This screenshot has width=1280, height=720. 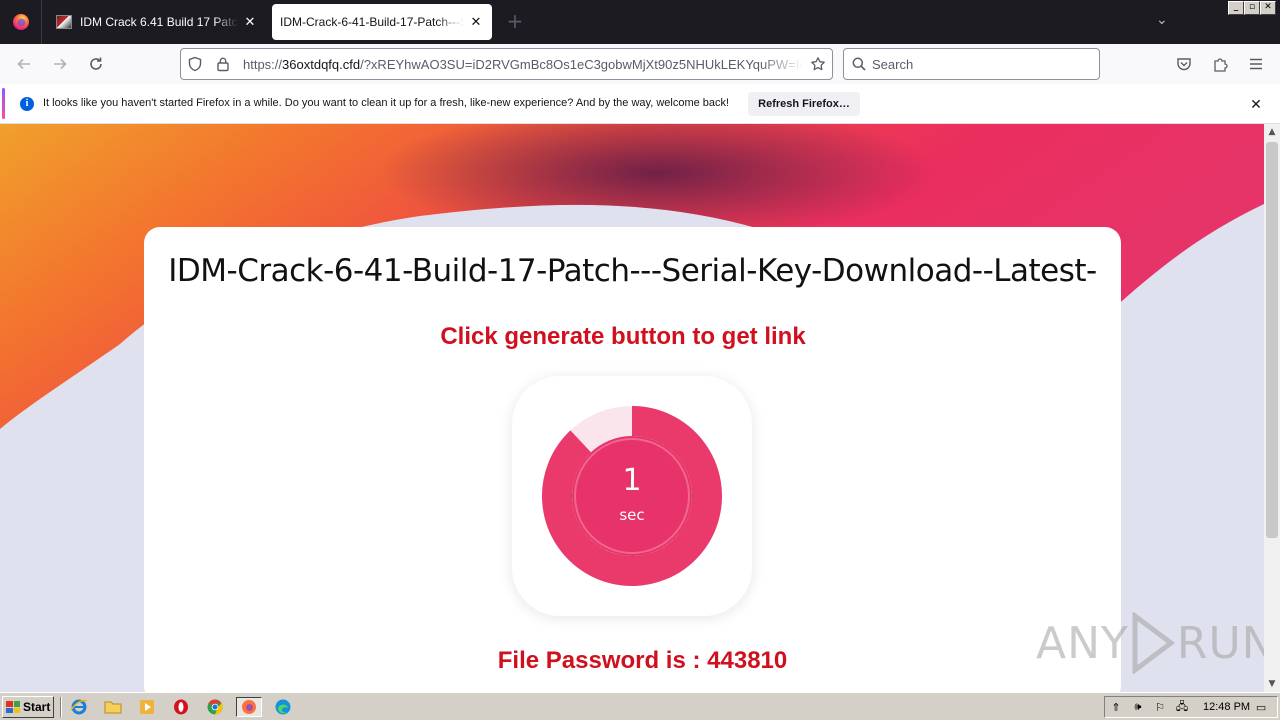 What do you see at coordinates (27, 104) in the screenshot?
I see `info-icon: i` at bounding box center [27, 104].